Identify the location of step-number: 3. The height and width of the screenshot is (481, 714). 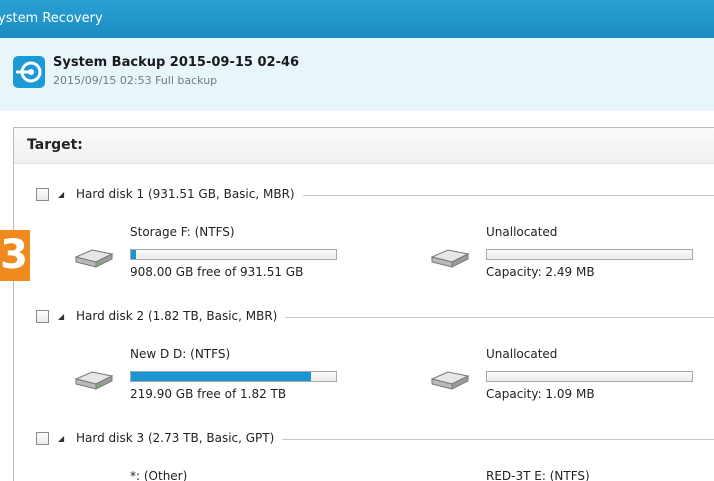
(14, 255).